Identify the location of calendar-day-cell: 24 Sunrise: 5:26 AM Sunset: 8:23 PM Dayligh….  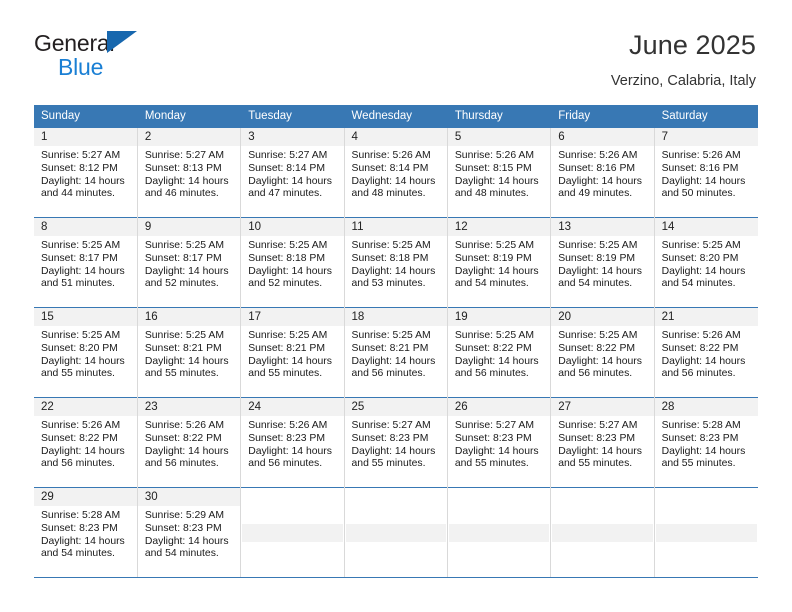
(292, 442).